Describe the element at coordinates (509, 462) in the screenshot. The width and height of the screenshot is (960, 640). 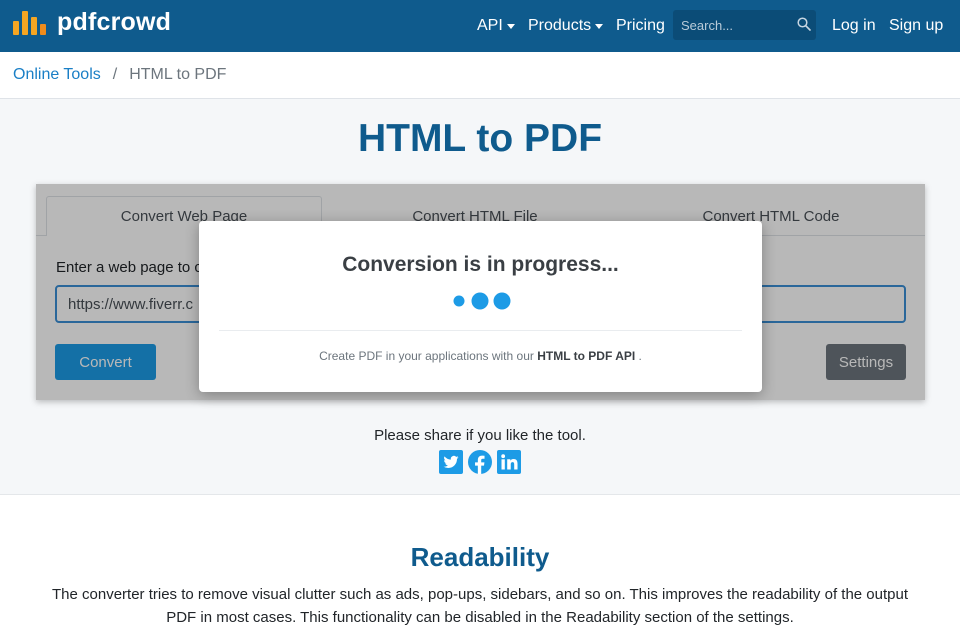
I see `linkedin-icon` at that location.